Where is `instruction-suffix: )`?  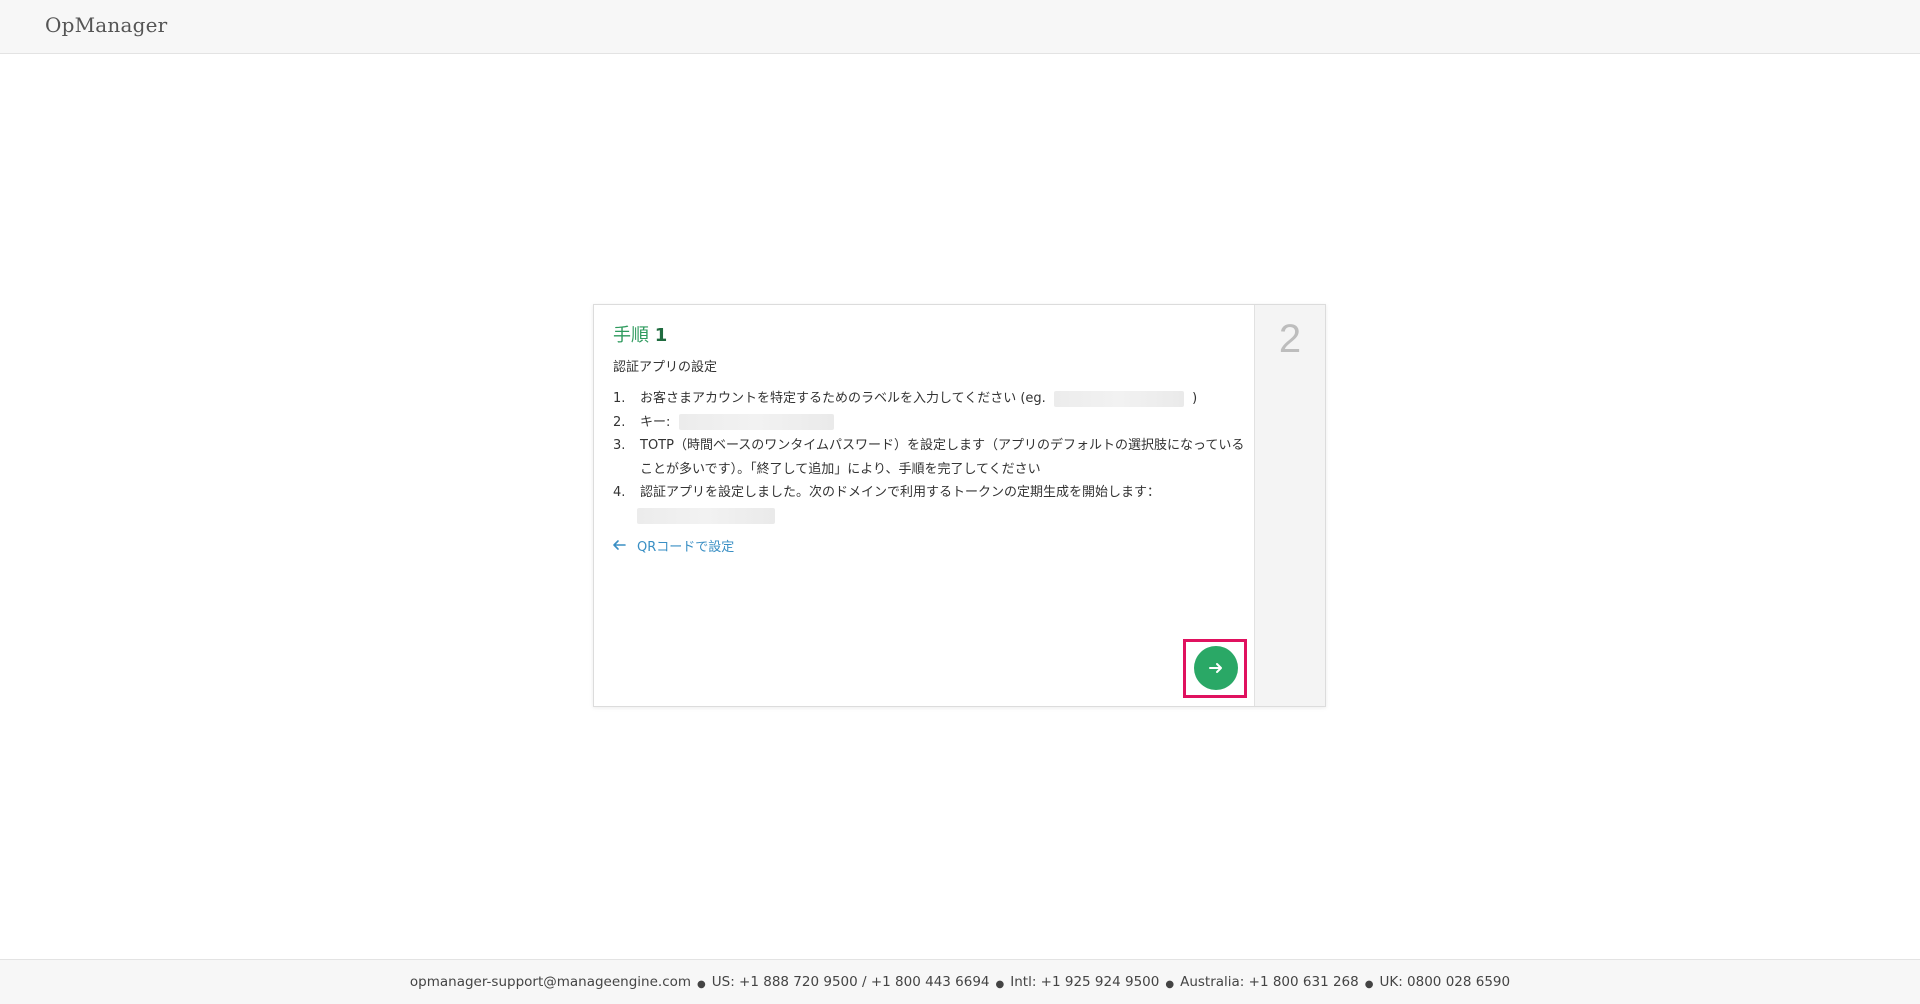
instruction-suffix: ) is located at coordinates (1195, 398).